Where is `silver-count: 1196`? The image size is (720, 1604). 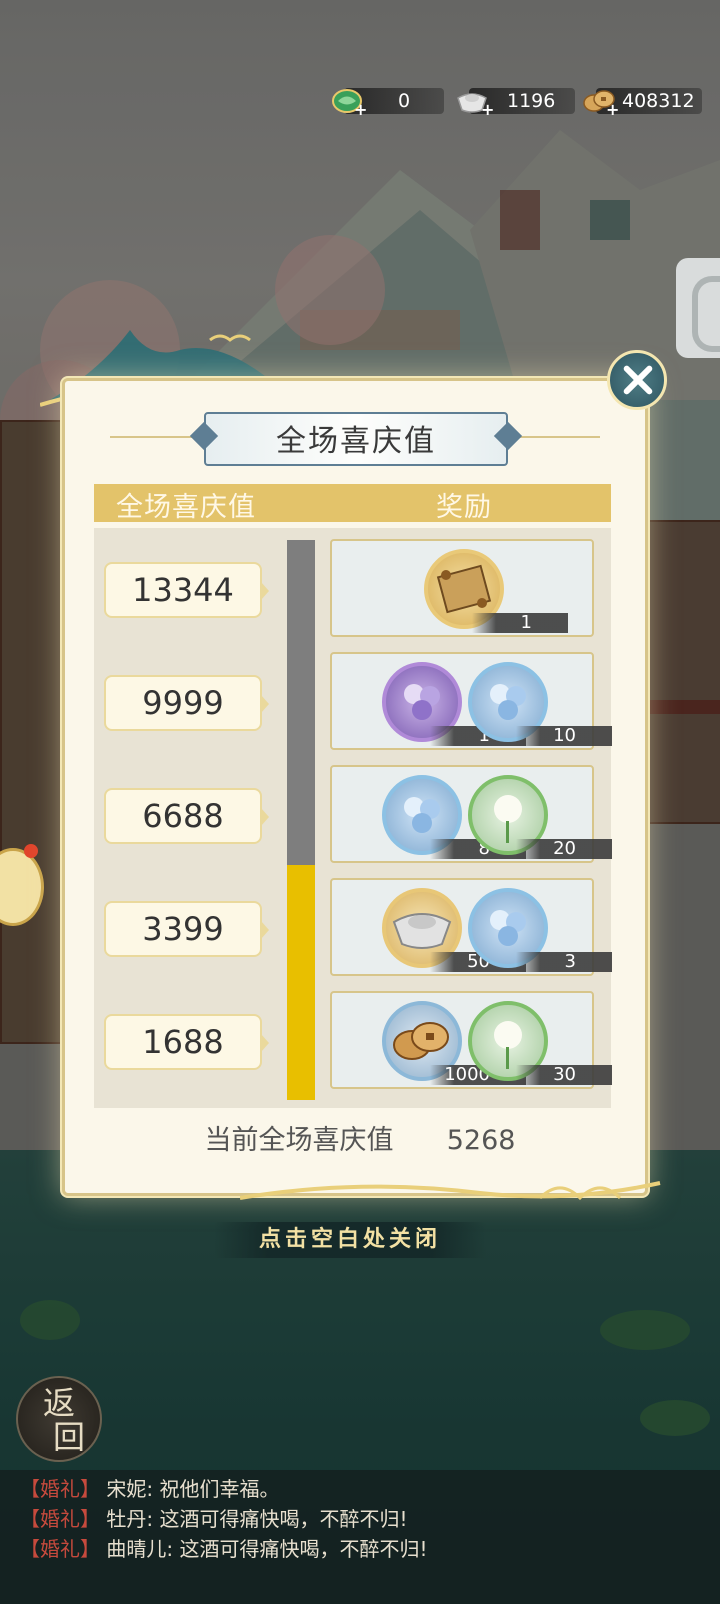
silver-count: 1196 is located at coordinates (531, 101).